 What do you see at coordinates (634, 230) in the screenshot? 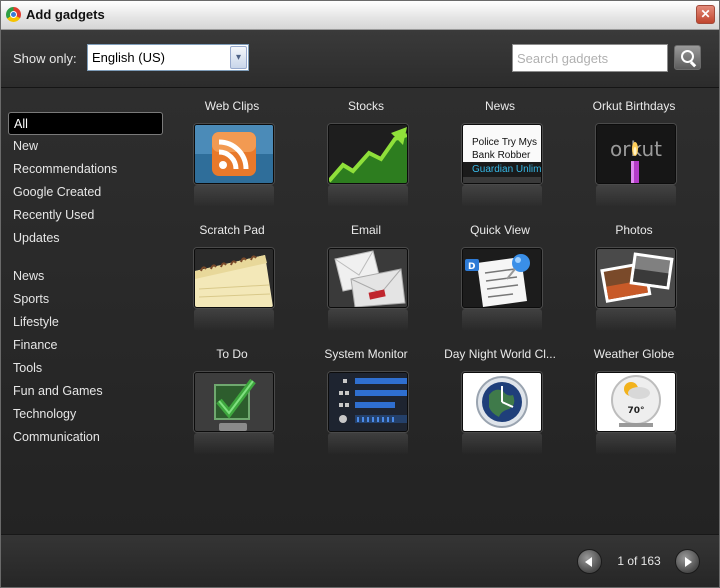
I see `gadget-title: Photos` at bounding box center [634, 230].